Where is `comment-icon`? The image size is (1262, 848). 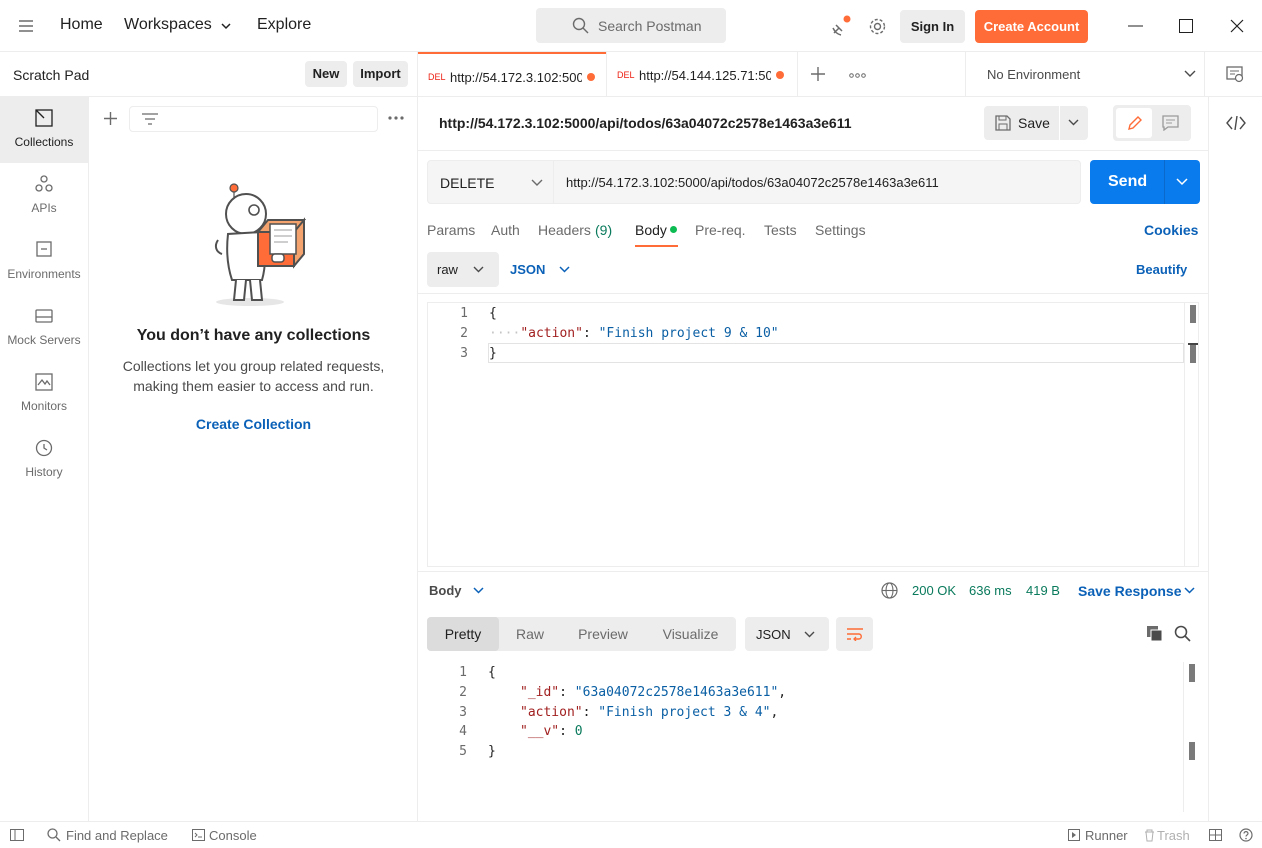
comment-icon is located at coordinates (1170, 123).